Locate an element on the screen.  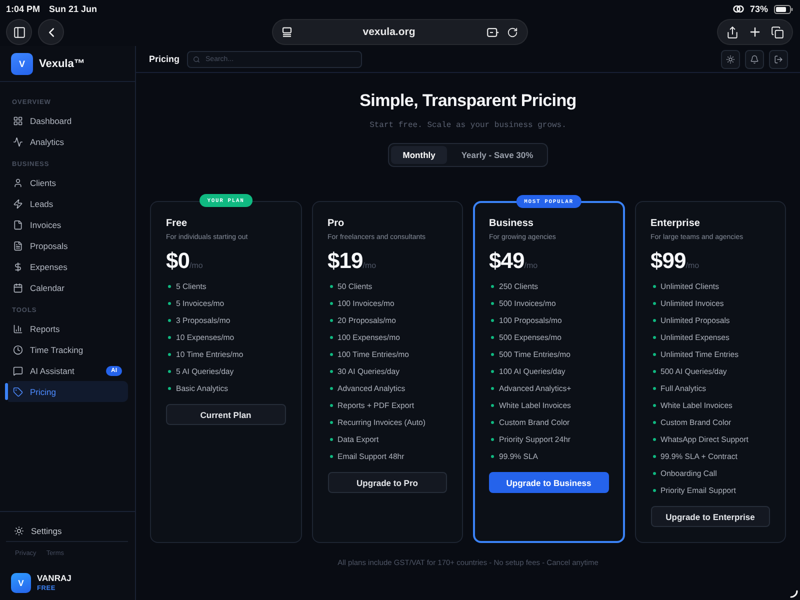
sidebar-panel-icon is located at coordinates (19, 32).